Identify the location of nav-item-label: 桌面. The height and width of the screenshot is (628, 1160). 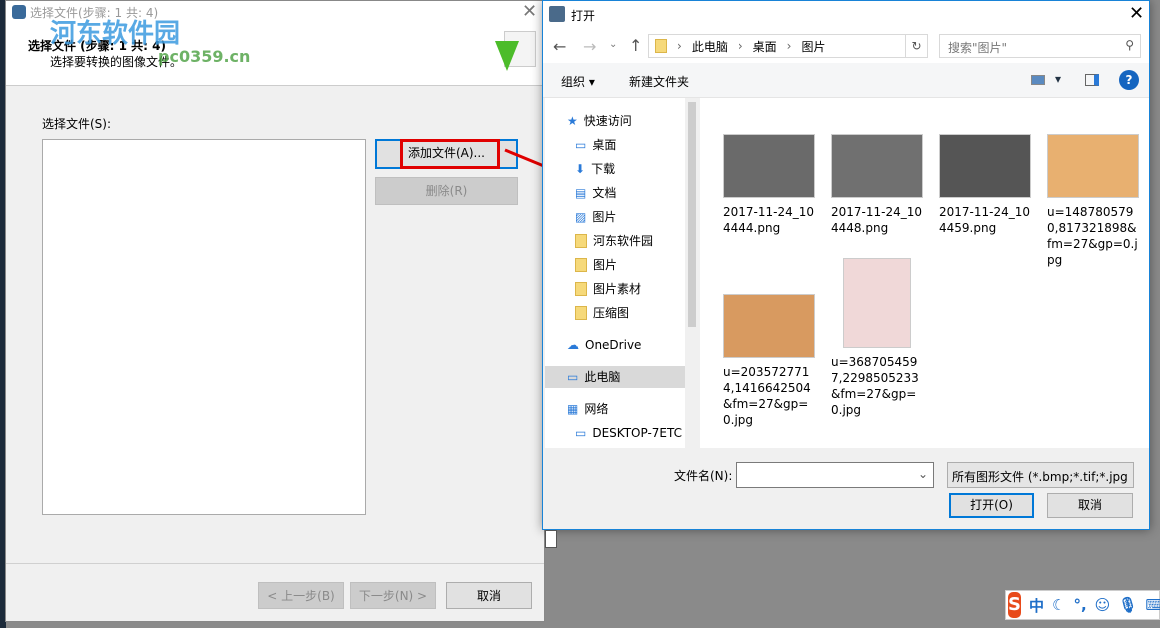
(604, 145).